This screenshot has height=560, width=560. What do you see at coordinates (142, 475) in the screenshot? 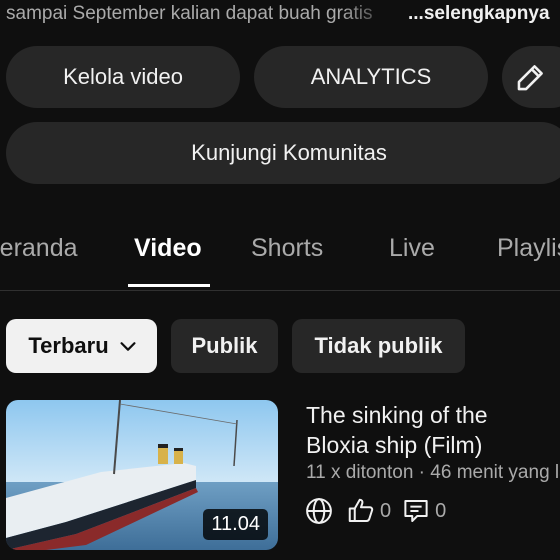
I see `video-thumbnail: 11.04` at bounding box center [142, 475].